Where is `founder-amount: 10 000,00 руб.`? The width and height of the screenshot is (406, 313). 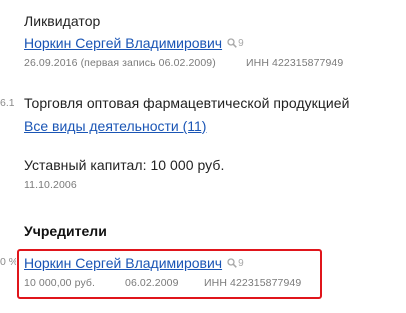 founder-amount: 10 000,00 руб. is located at coordinates (60, 283).